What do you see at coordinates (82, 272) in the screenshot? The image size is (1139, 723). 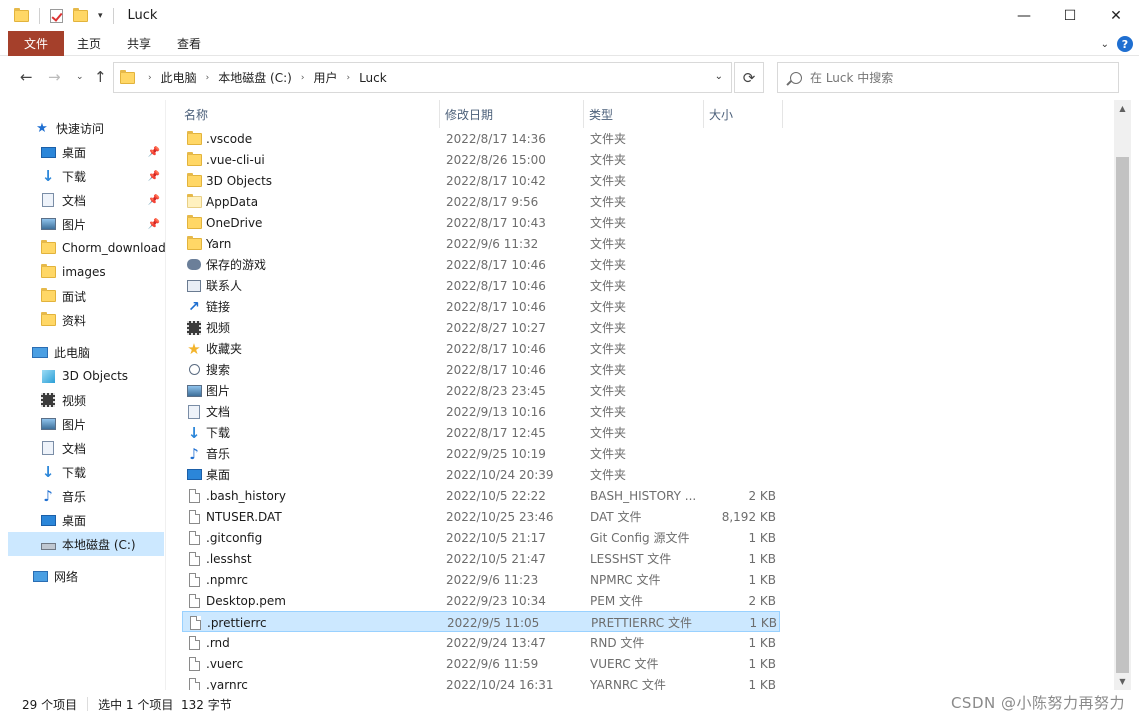 I see `nav-item-images: images` at bounding box center [82, 272].